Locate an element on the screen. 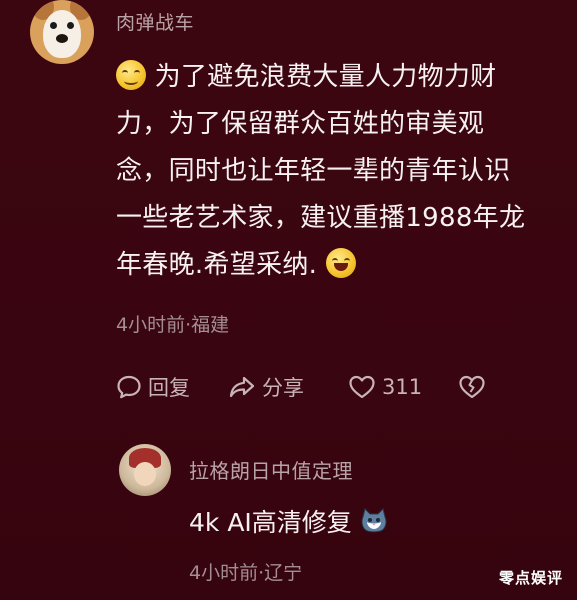  laughing-face-emoji-icon is located at coordinates (340, 263).